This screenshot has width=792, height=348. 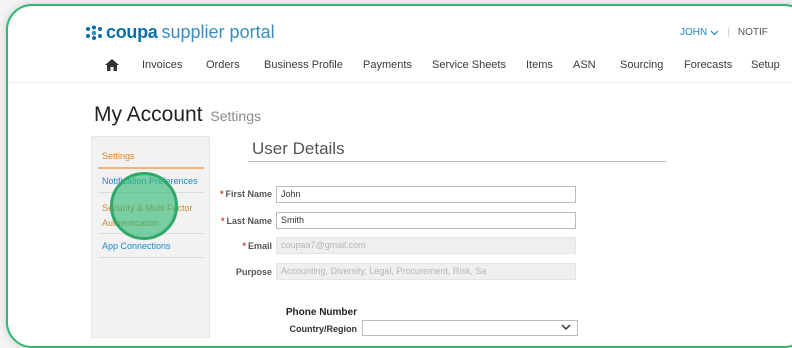 What do you see at coordinates (584, 65) in the screenshot?
I see `nav-asn: ASN` at bounding box center [584, 65].